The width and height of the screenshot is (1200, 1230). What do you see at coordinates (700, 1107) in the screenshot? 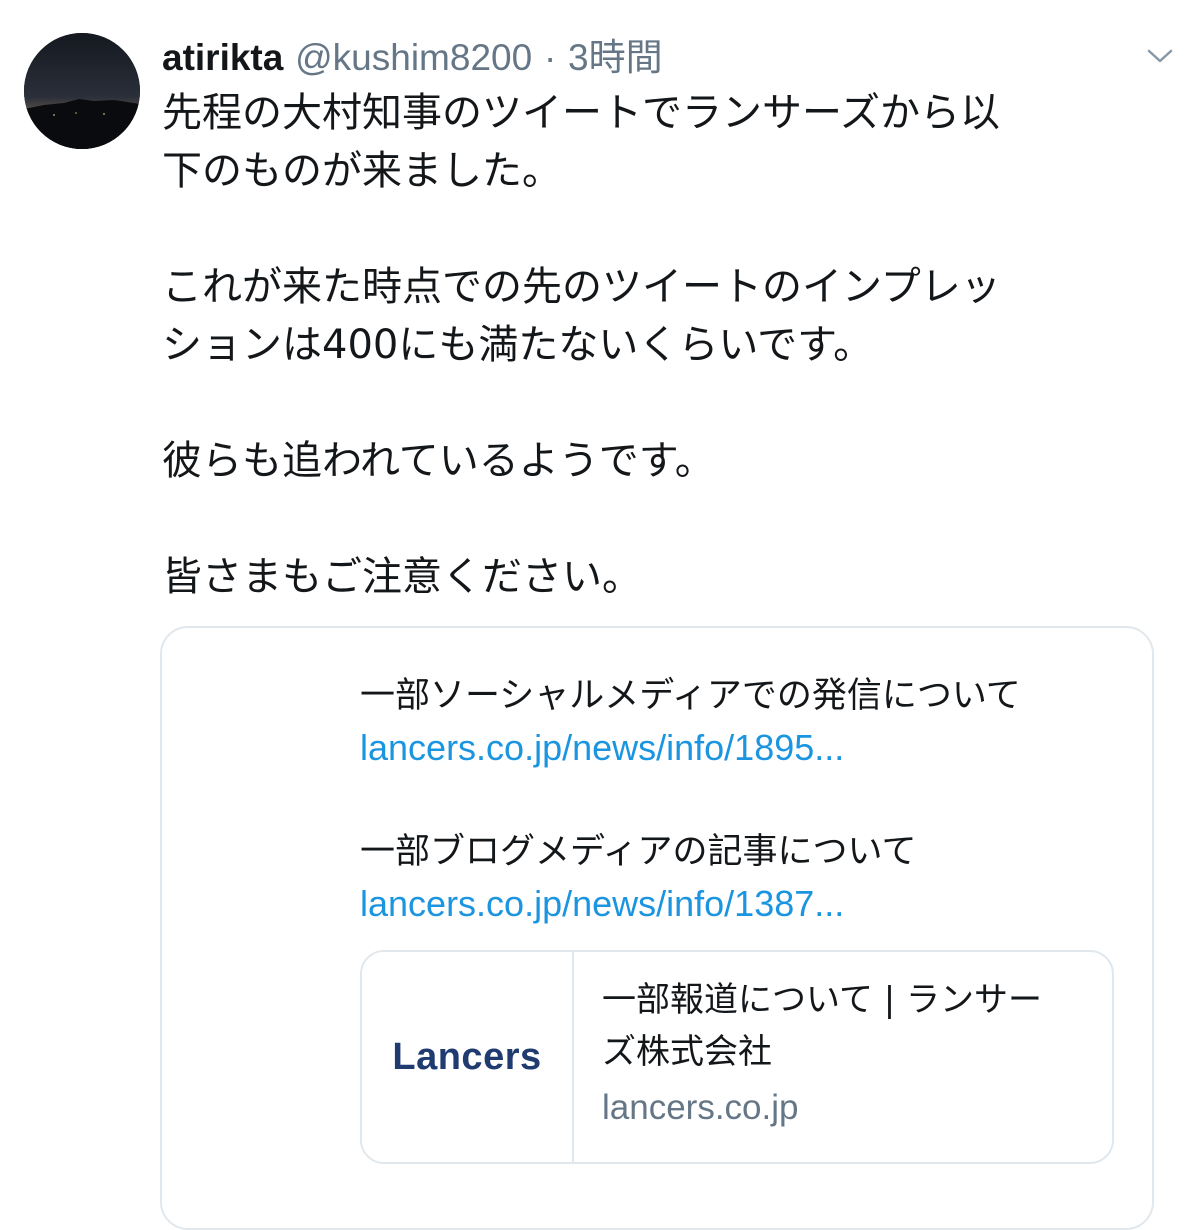
I see `link-card-domain: lancers.co.jp` at bounding box center [700, 1107].